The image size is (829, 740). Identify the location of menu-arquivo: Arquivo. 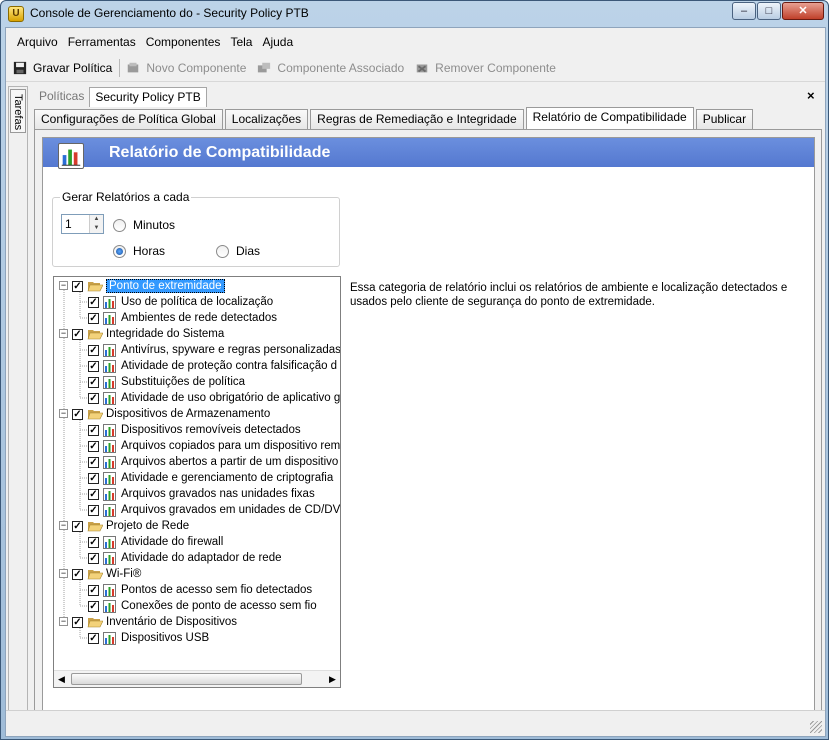
(37, 42).